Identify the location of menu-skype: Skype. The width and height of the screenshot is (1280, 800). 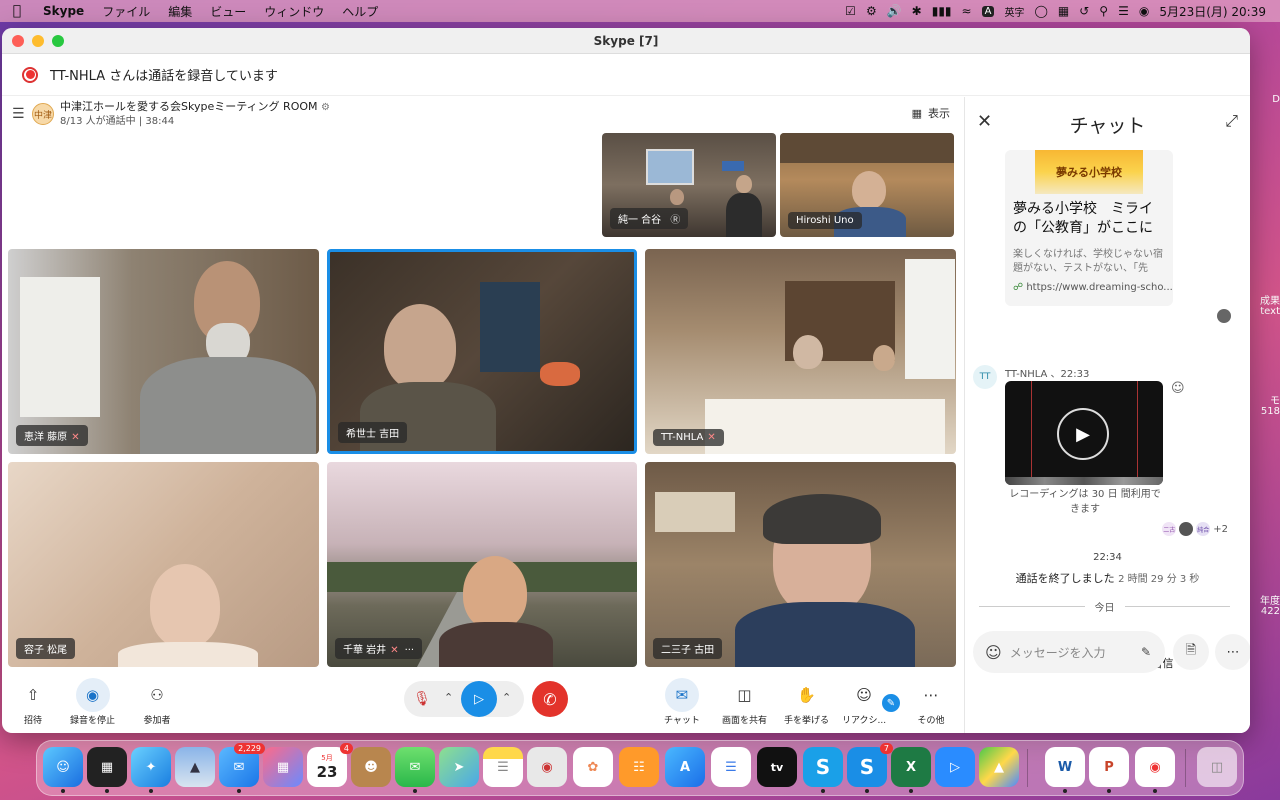
(63, 11).